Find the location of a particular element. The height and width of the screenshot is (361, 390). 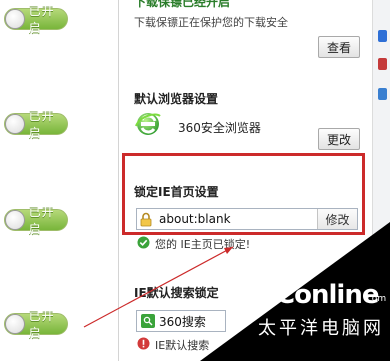

watermark-brand: PConline is located at coordinates (318, 295).